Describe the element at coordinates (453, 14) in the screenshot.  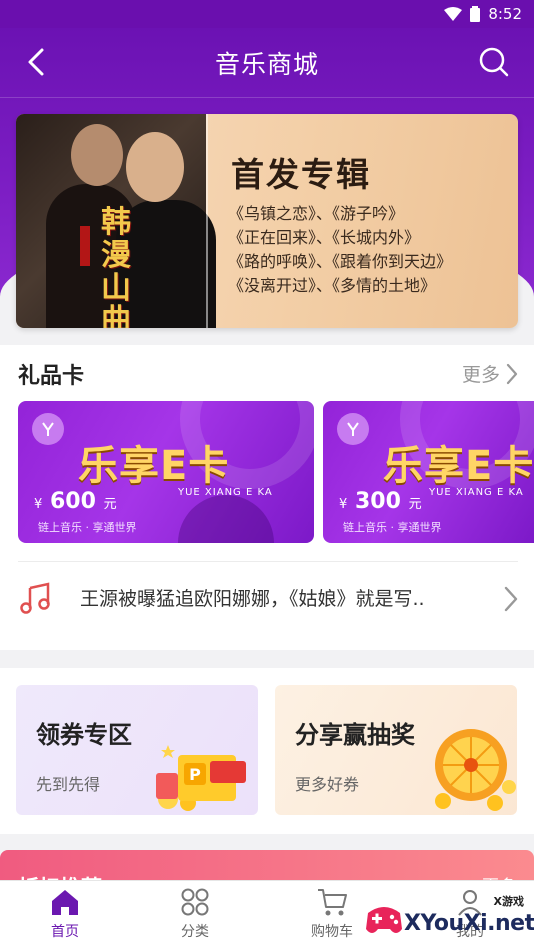
I see `wifi-icon` at that location.